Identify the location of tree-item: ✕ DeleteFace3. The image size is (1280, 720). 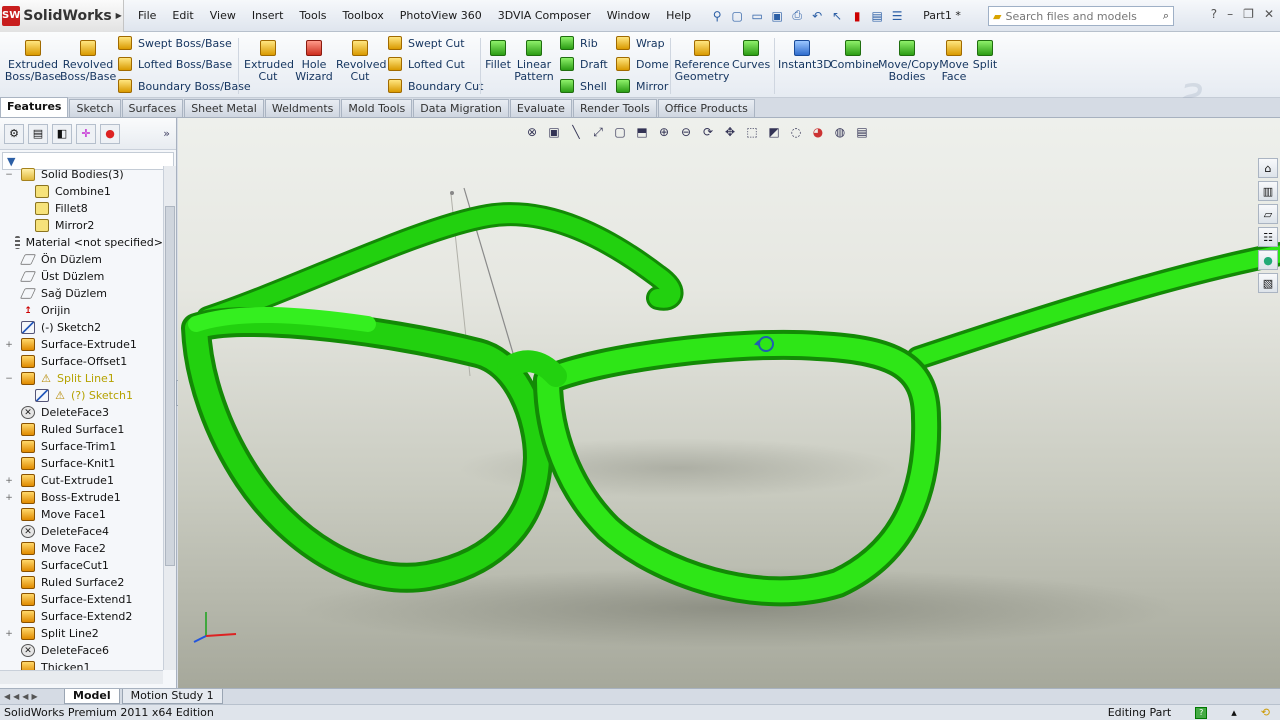
(81, 412).